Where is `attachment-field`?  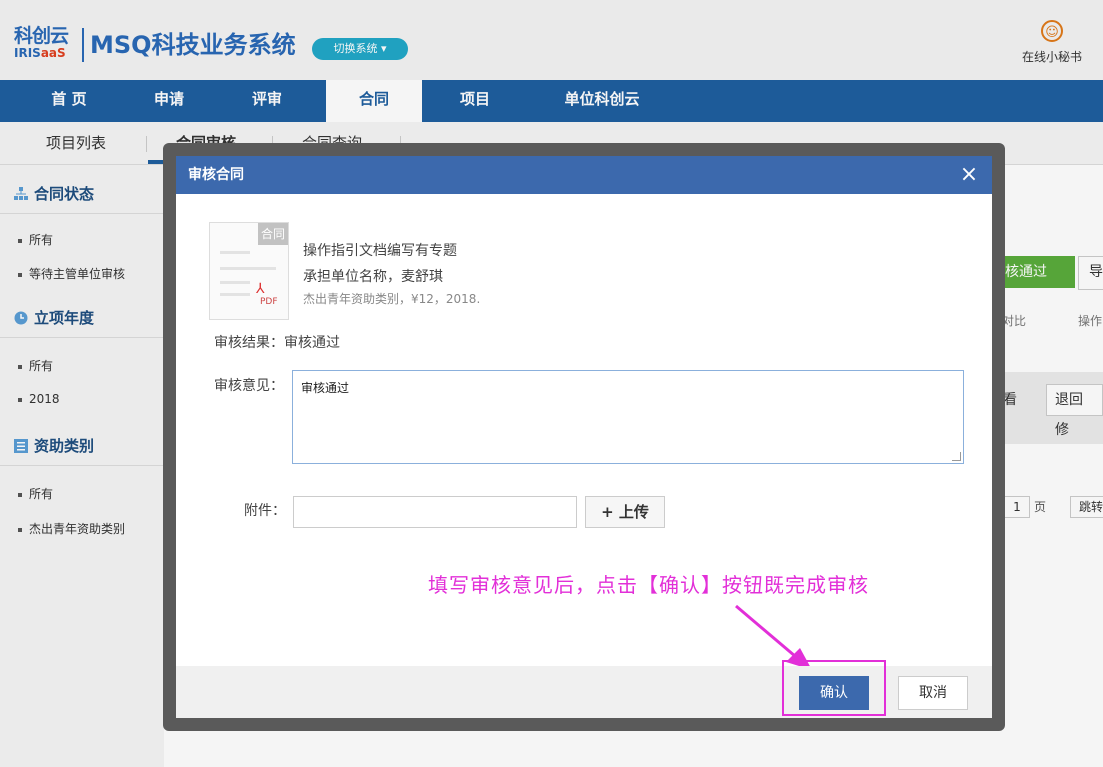
attachment-field is located at coordinates (435, 512).